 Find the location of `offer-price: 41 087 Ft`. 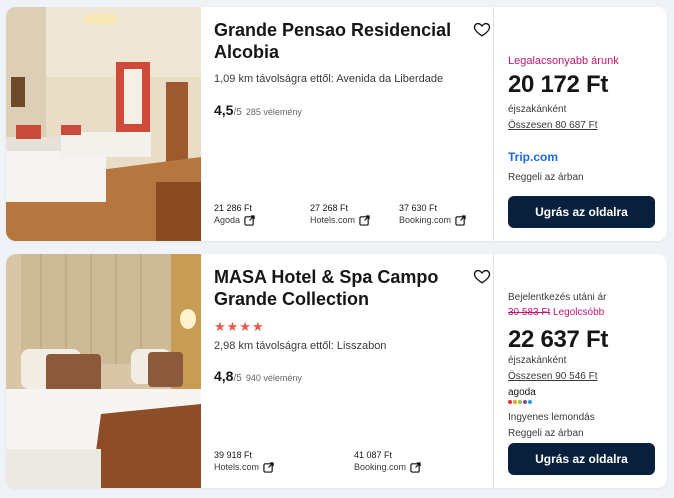

offer-price: 41 087 Ft is located at coordinates (373, 455).